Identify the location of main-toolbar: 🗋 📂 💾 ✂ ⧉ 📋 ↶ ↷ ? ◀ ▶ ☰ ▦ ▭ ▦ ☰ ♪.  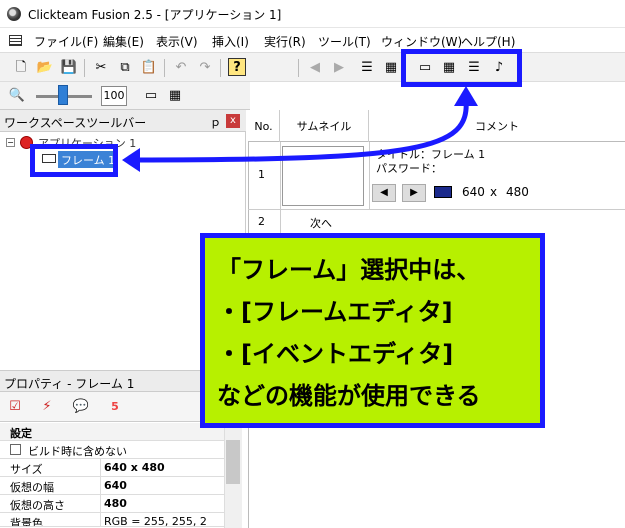
(312, 67).